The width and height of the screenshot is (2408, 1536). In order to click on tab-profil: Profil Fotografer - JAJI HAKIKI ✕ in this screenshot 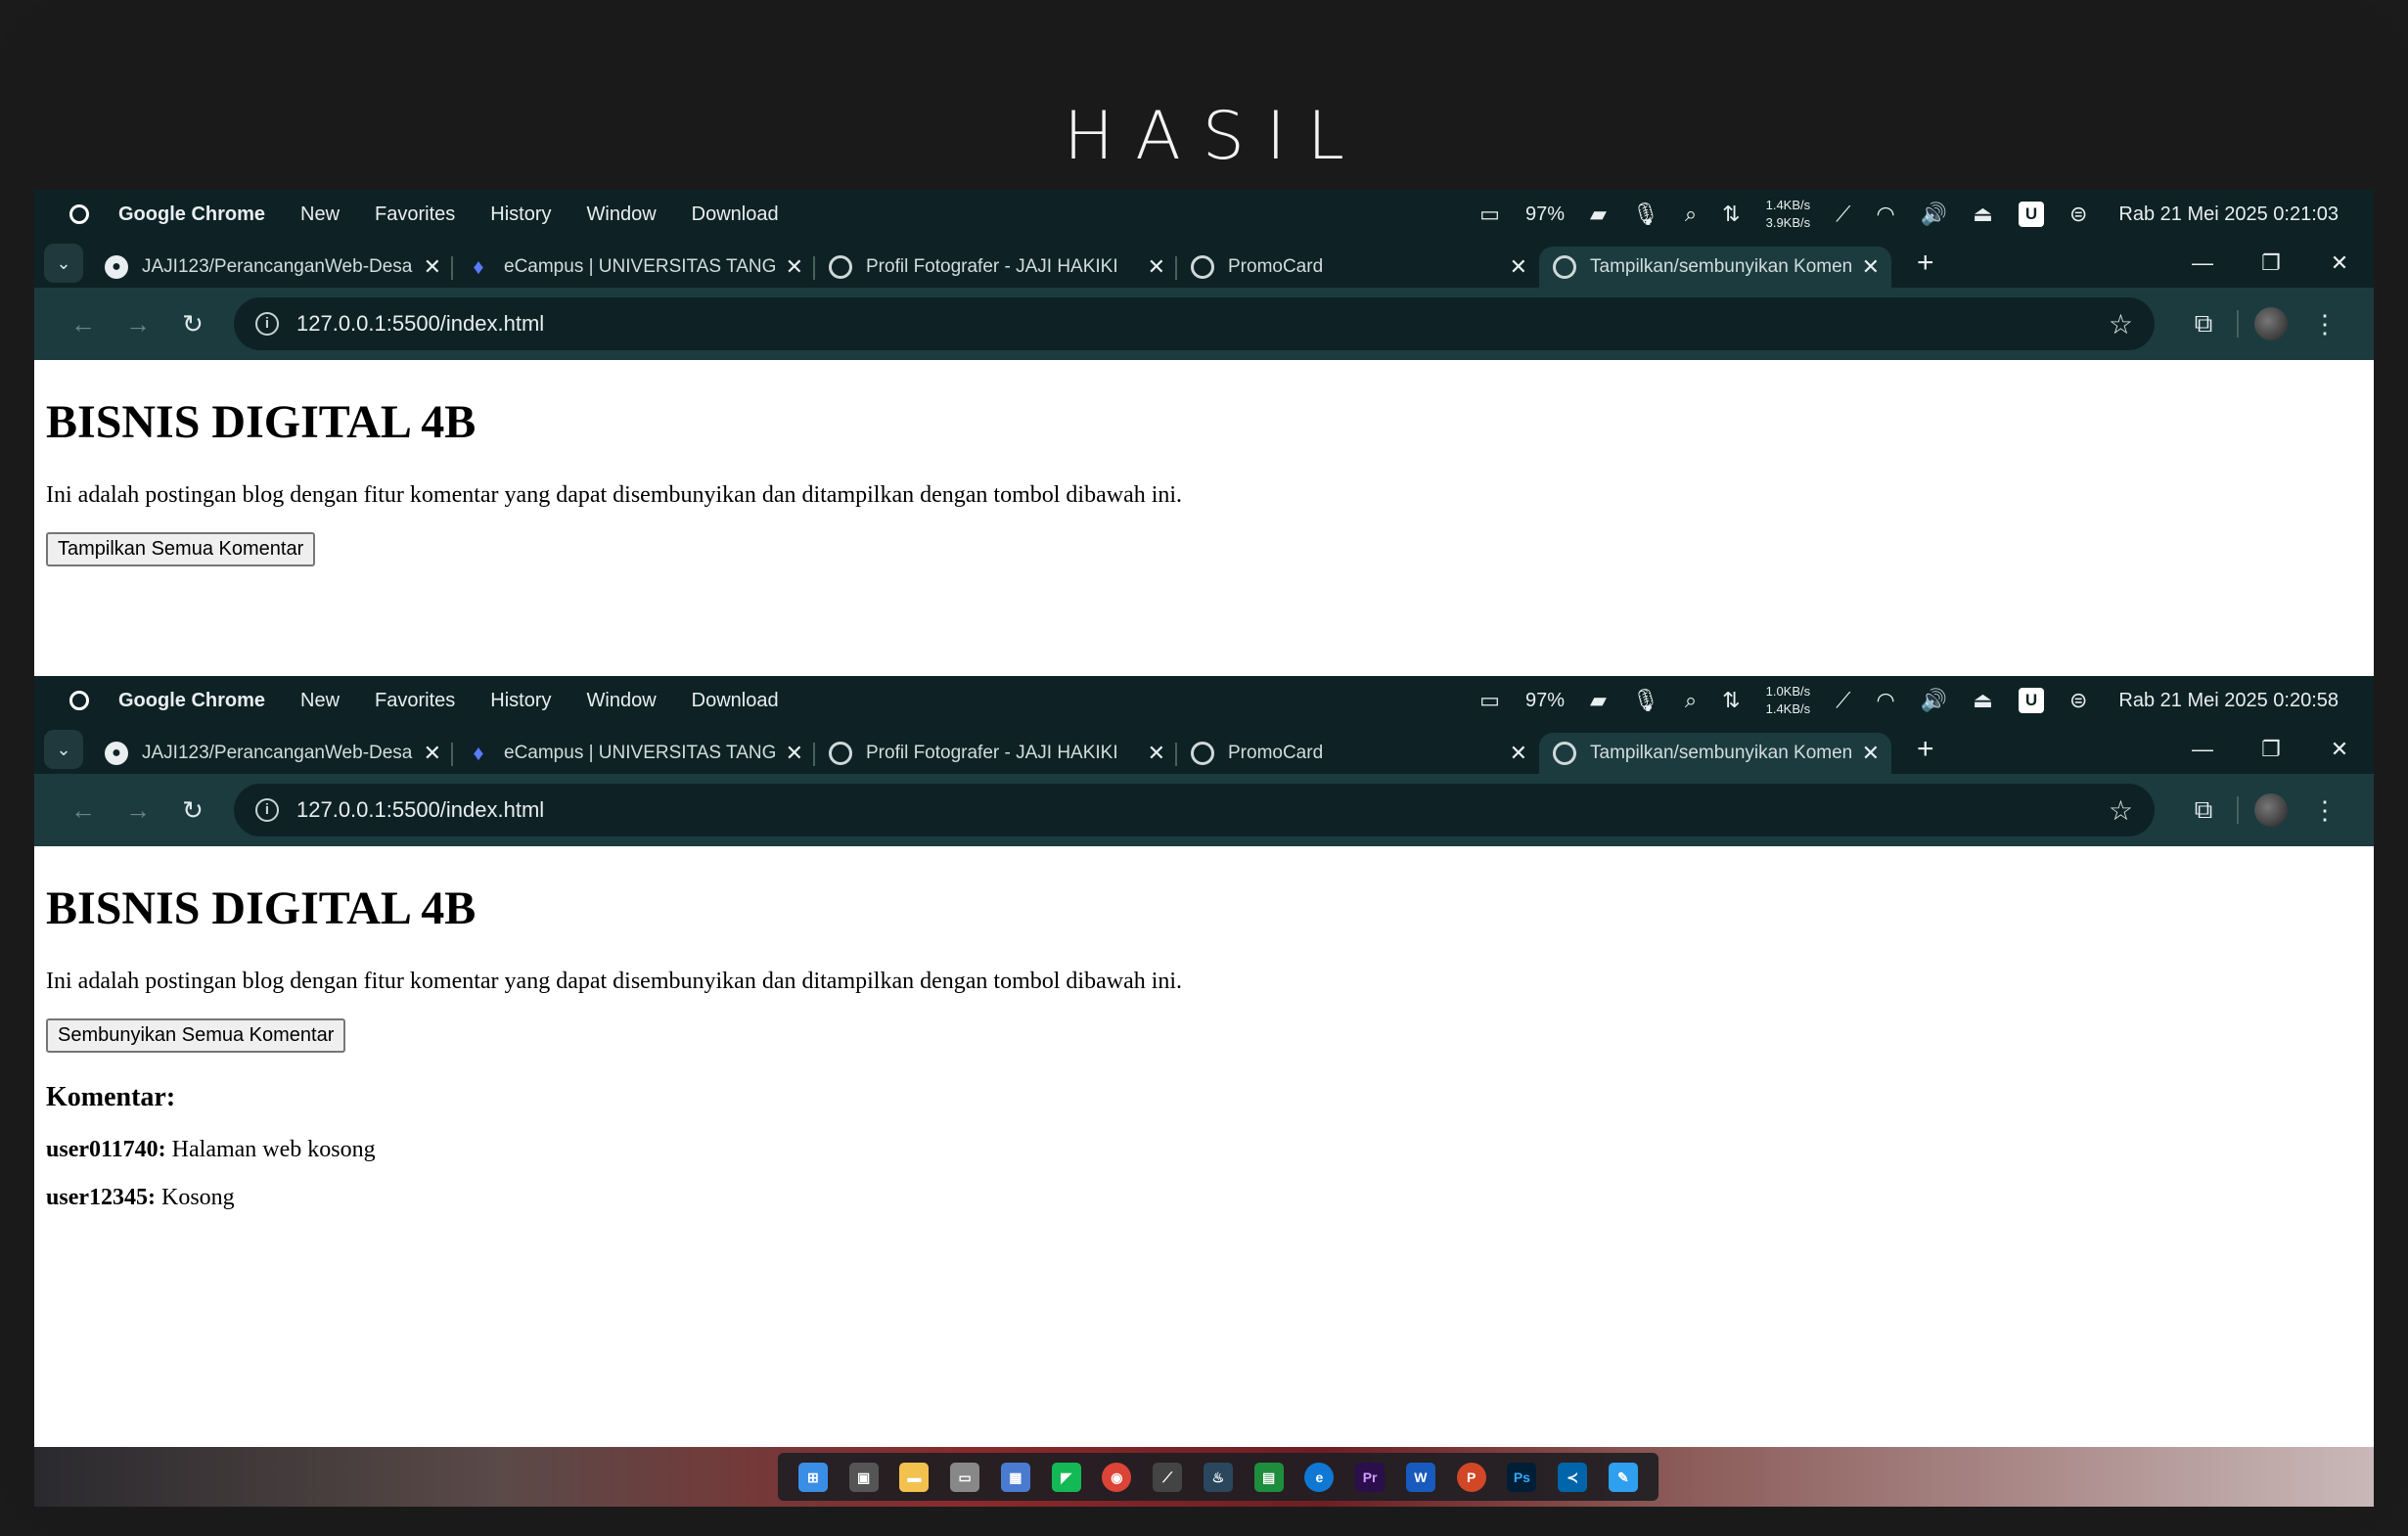, I will do `click(996, 753)`.